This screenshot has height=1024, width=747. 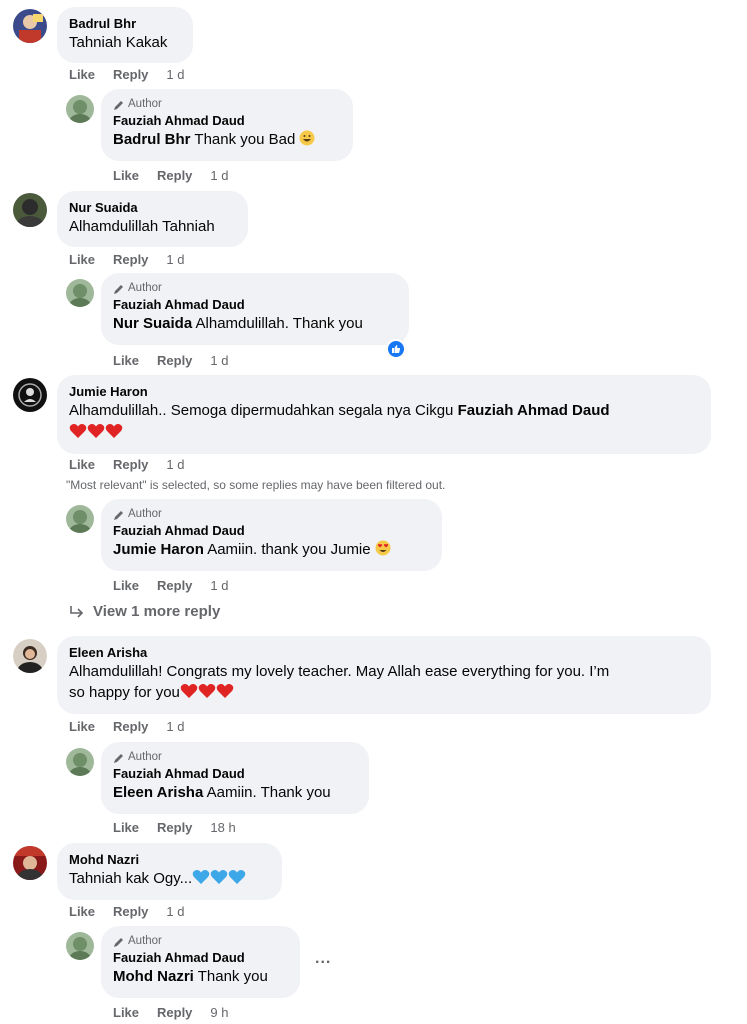 I want to click on commenter-name: Eleen Arisha, so click(x=384, y=652).